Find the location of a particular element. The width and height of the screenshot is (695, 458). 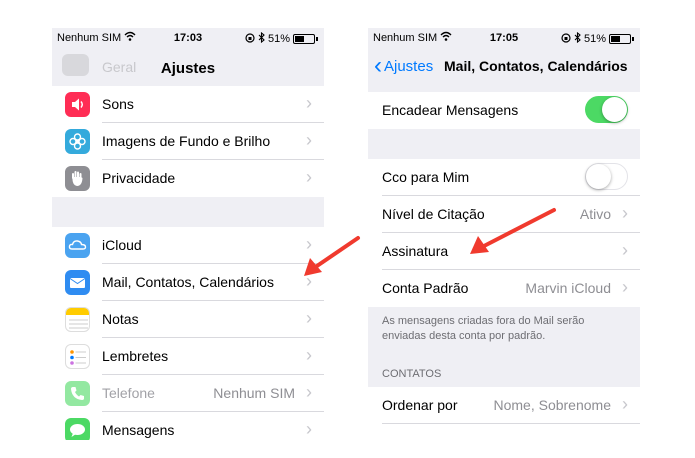

settings-row-lembretes: Lembretes › is located at coordinates (188, 356).